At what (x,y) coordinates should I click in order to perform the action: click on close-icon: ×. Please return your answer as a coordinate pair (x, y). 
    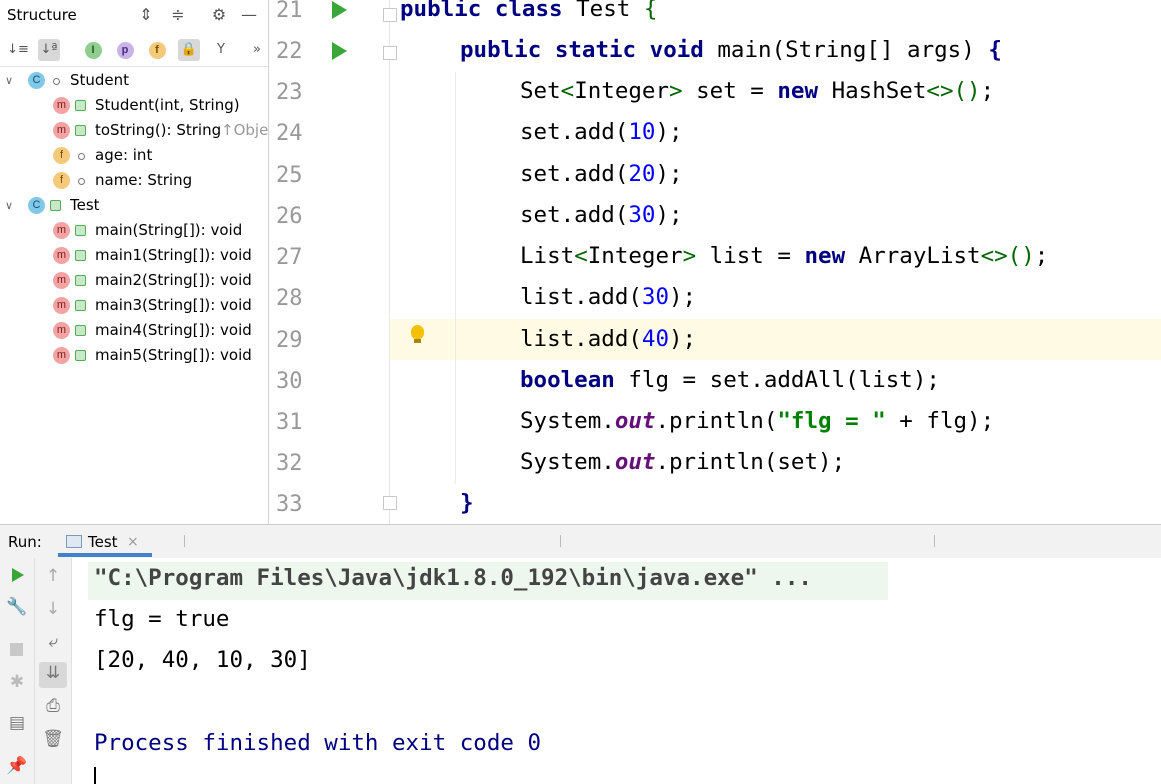
    Looking at the image, I should click on (133, 542).